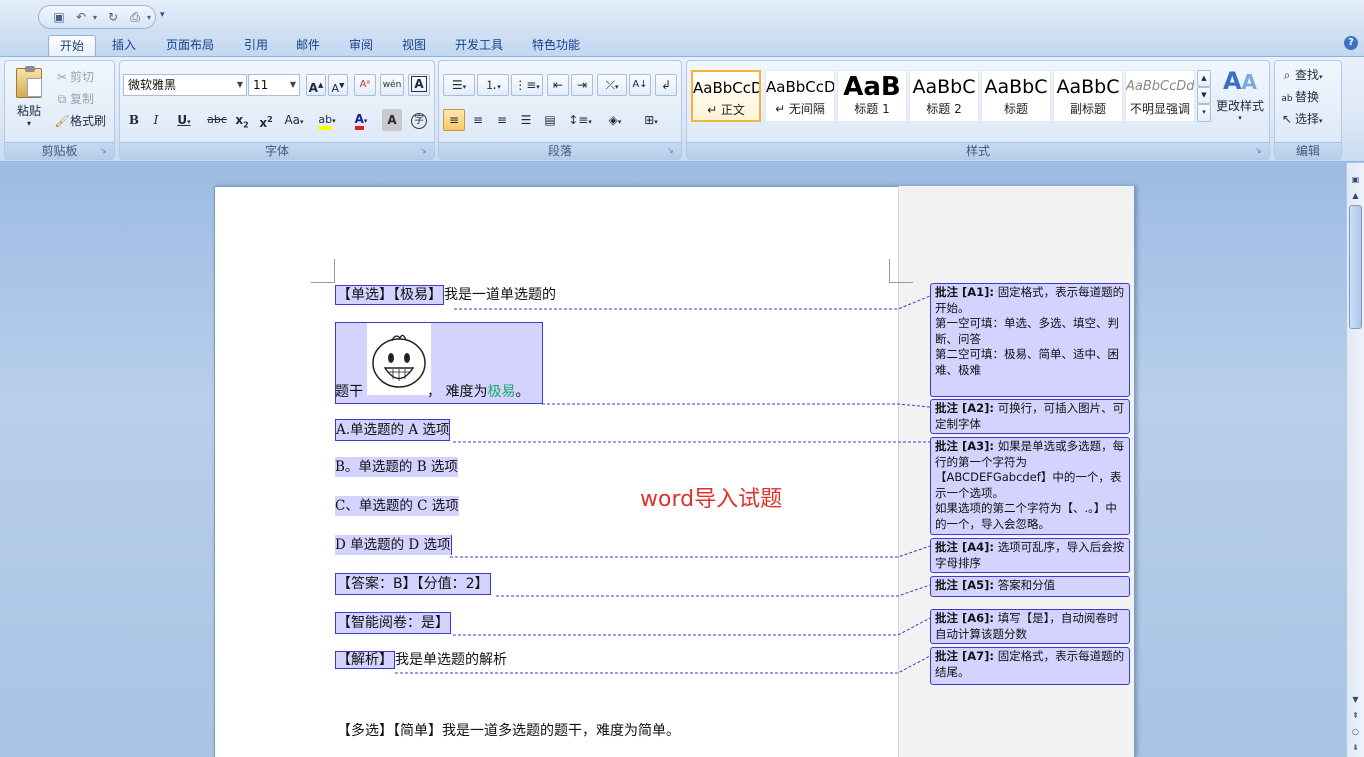 The height and width of the screenshot is (757, 1364). Describe the element at coordinates (397, 506) in the screenshot. I see `option-c: C、单选题的 C 选项` at that location.